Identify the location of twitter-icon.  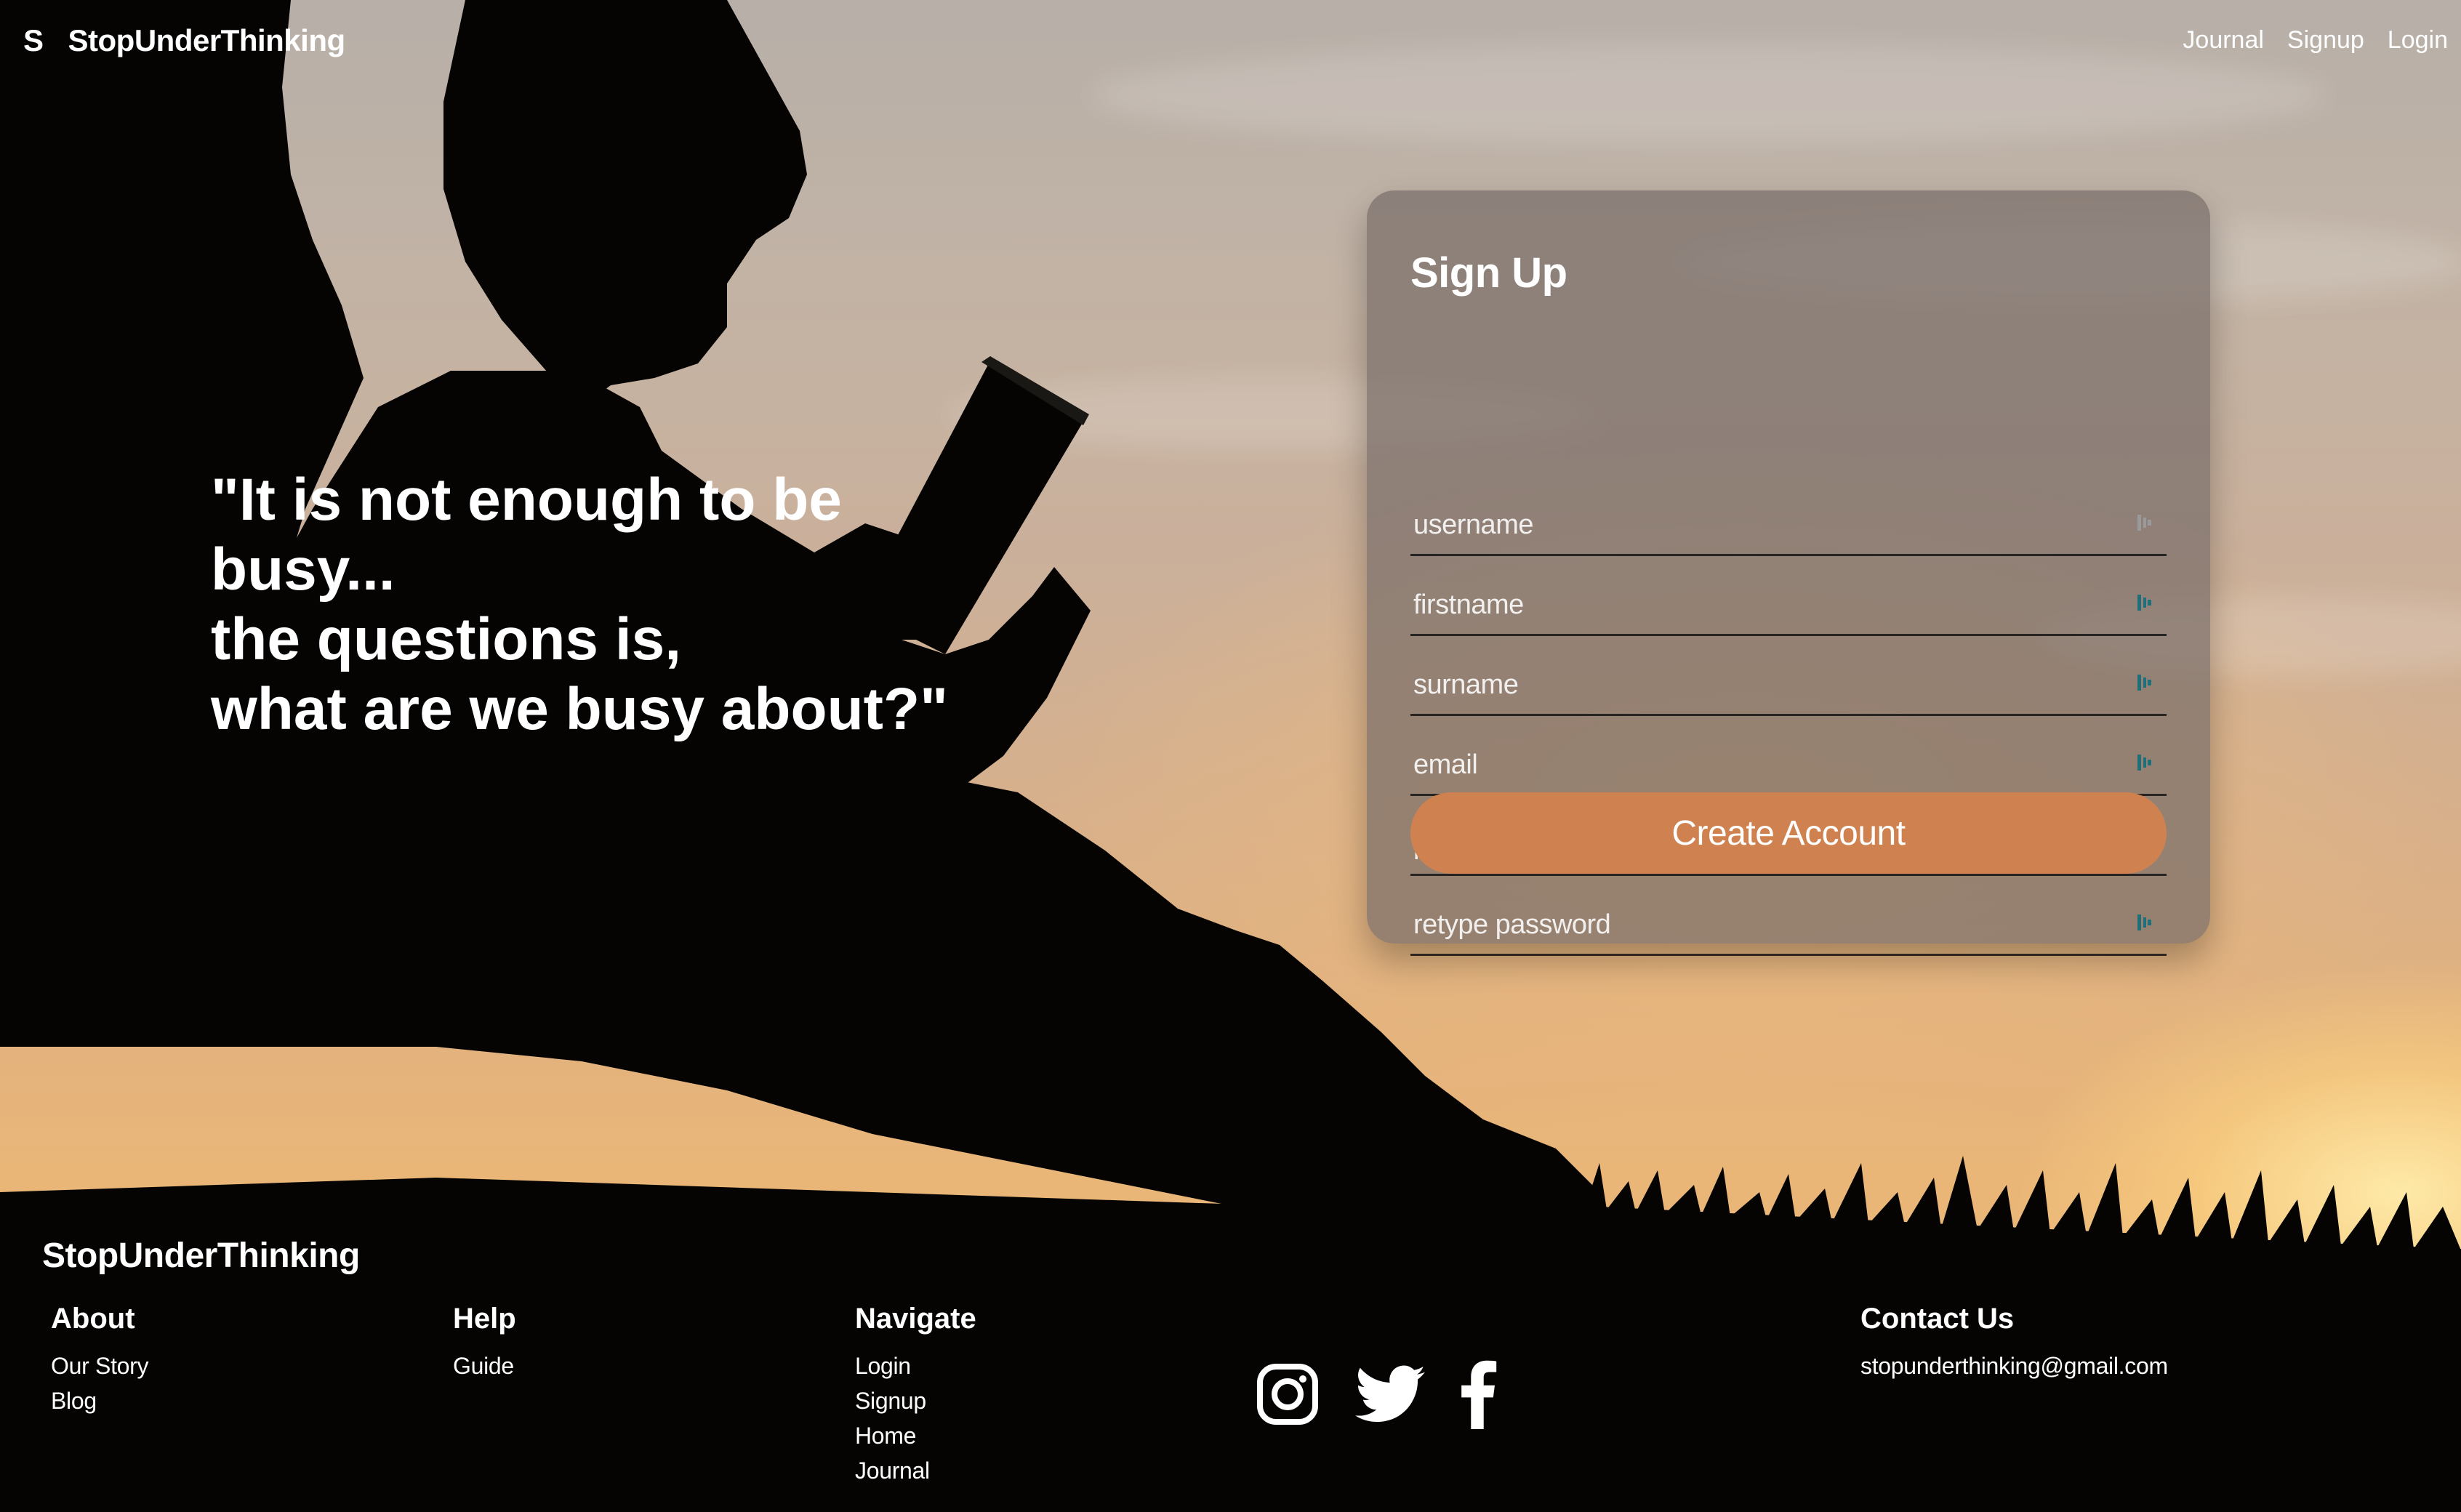
(1390, 1394).